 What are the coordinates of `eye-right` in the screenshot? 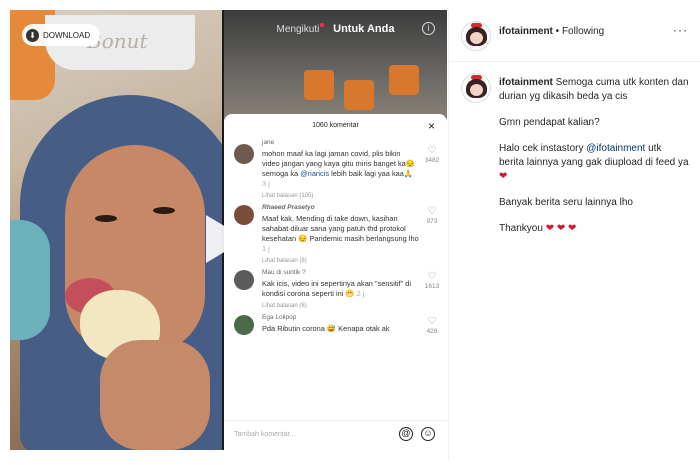 It's located at (164, 210).